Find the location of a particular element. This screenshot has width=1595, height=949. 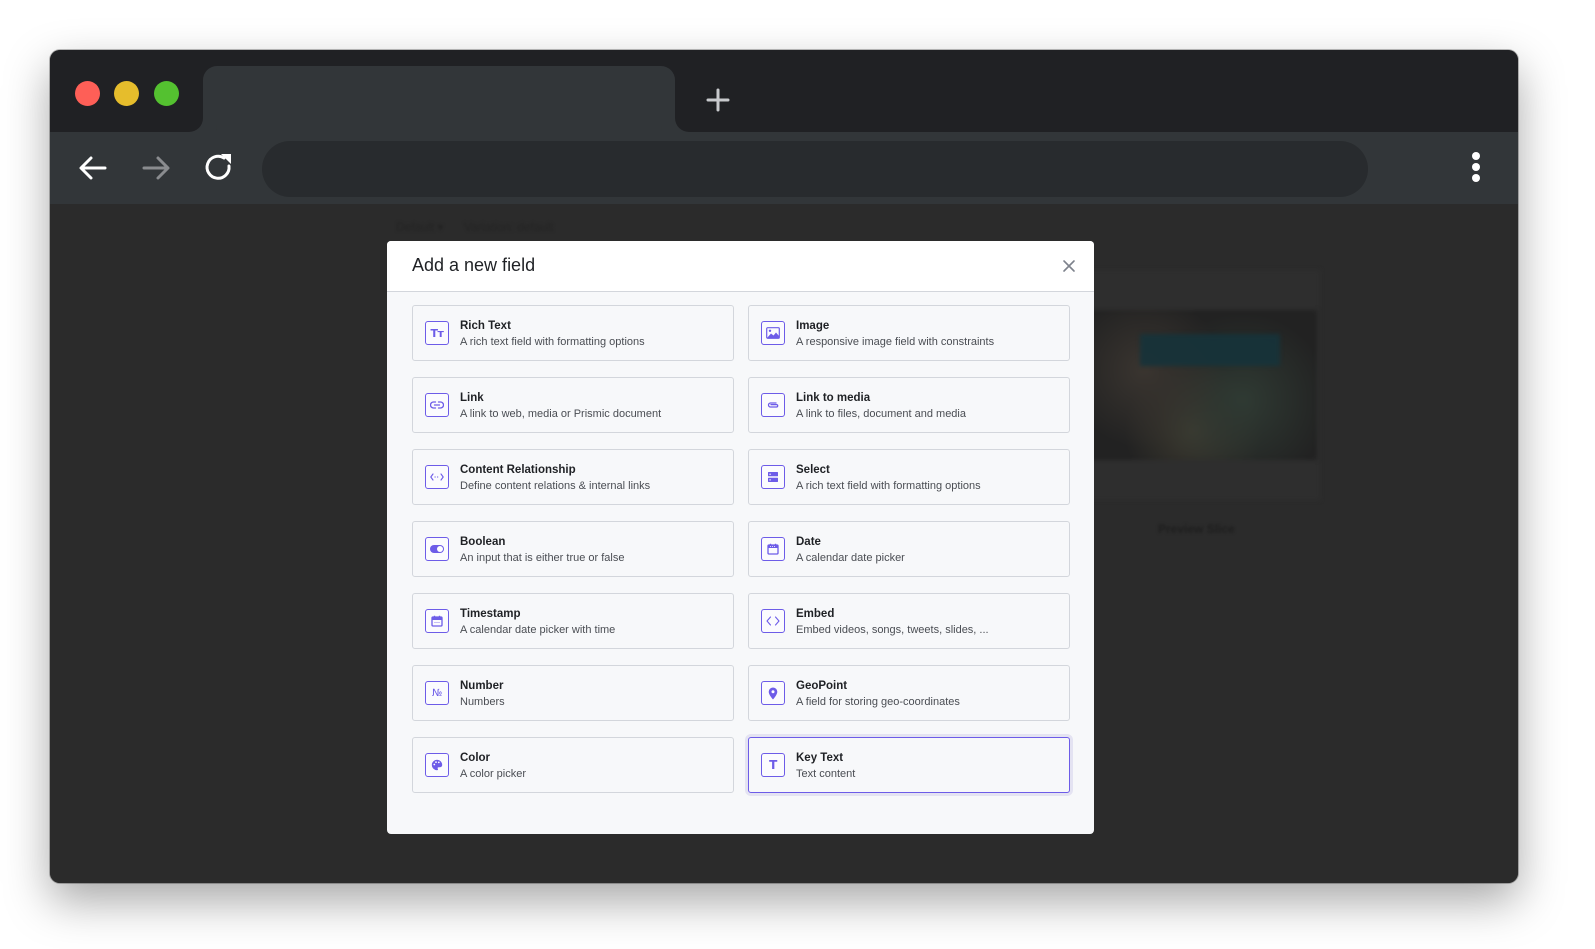

field-card-title: Image is located at coordinates (813, 326).